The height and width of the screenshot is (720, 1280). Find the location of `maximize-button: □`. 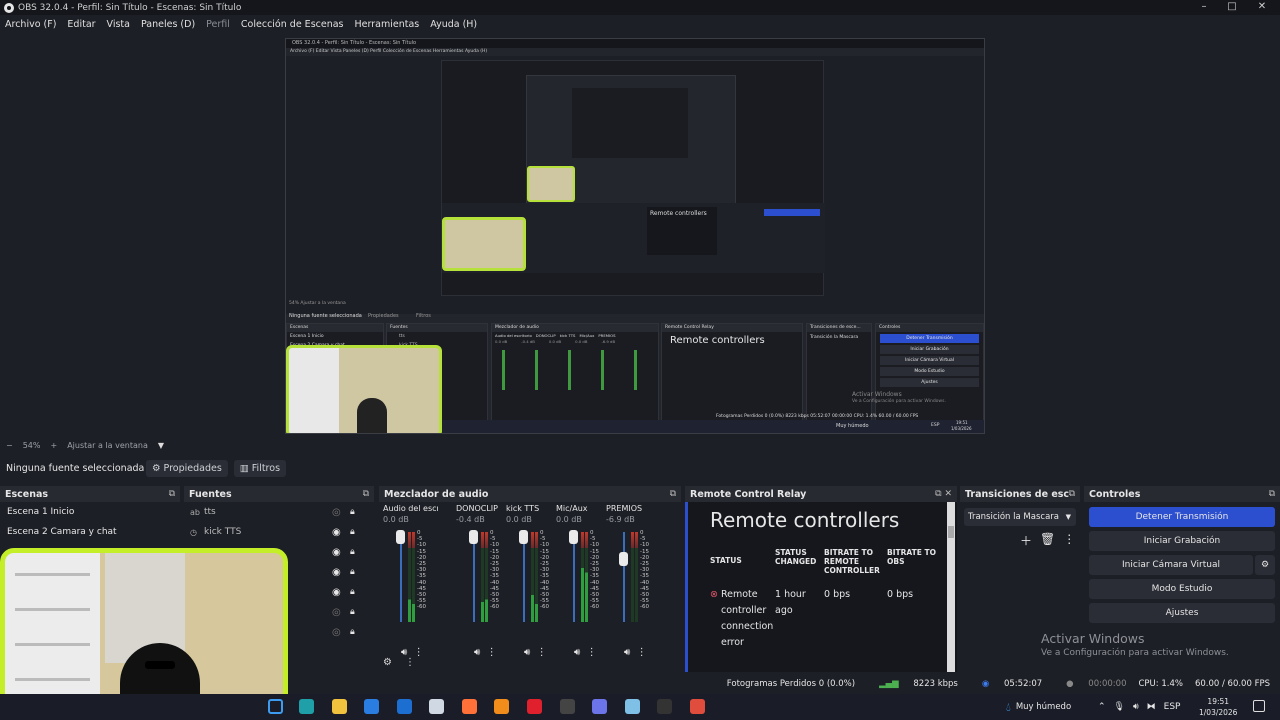

maximize-button: □ is located at coordinates (1232, 7).